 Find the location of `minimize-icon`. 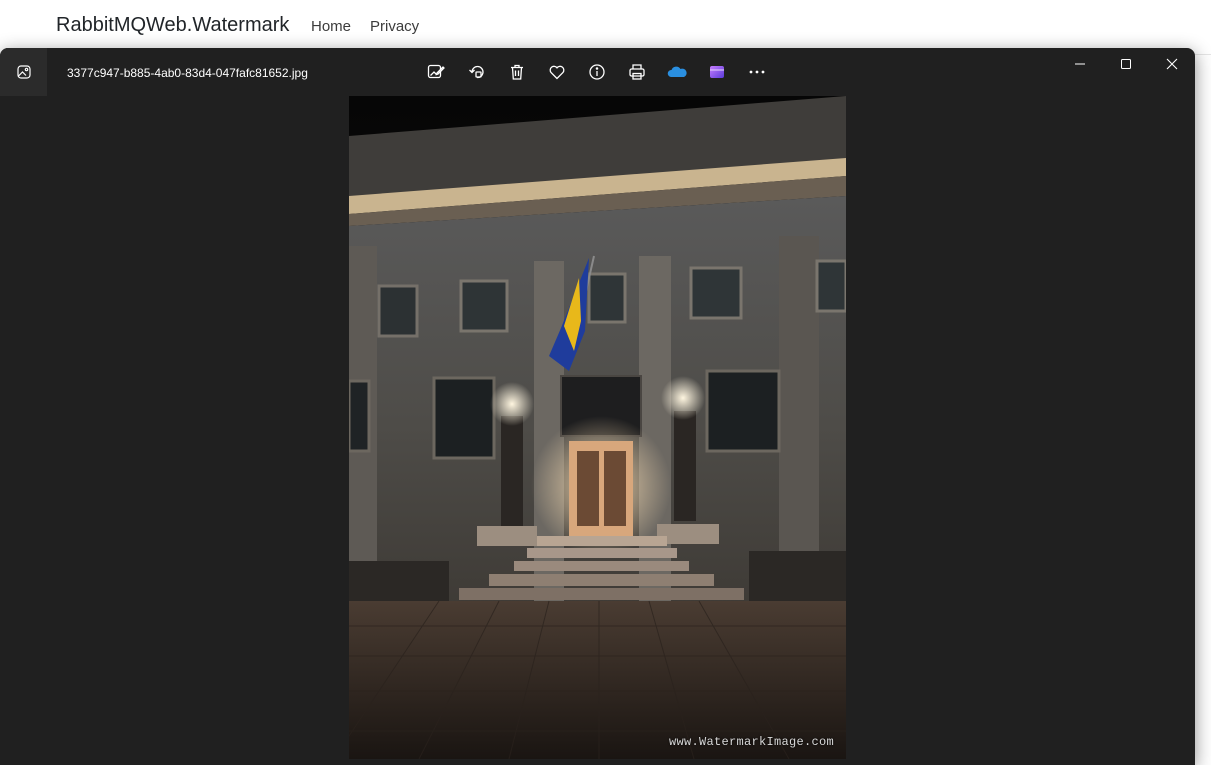

minimize-icon is located at coordinates (1080, 64).